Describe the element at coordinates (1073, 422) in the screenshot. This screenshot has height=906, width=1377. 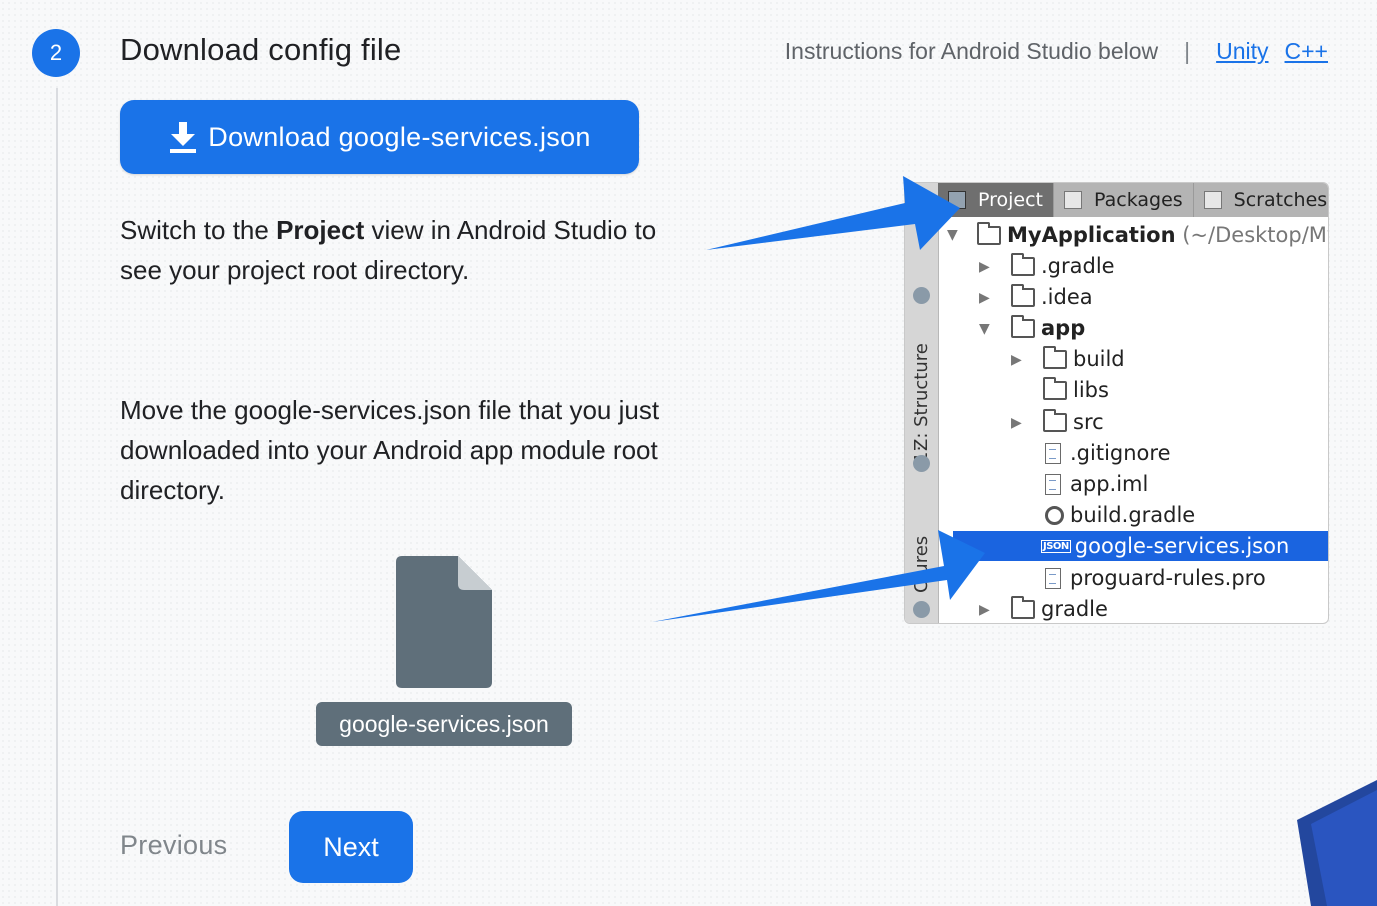
I see `tree-item-src: src` at that location.